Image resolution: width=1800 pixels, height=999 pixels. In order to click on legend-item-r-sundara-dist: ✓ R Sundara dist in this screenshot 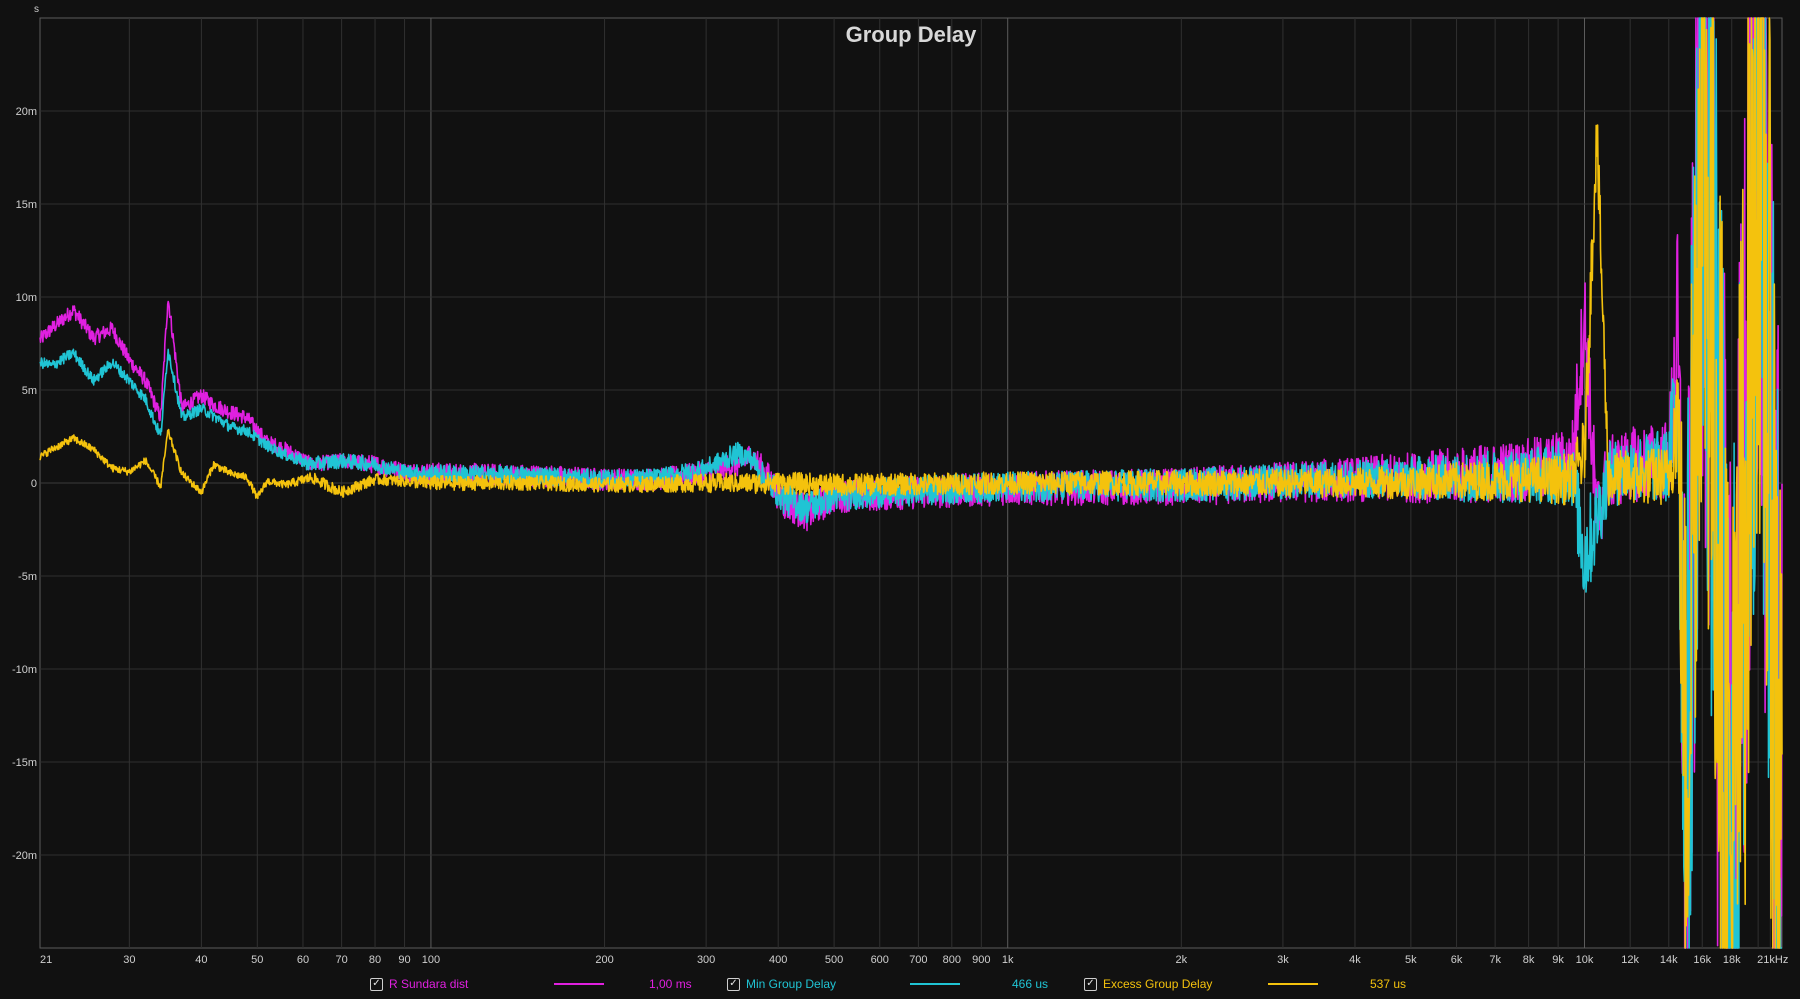, I will do `click(419, 984)`.